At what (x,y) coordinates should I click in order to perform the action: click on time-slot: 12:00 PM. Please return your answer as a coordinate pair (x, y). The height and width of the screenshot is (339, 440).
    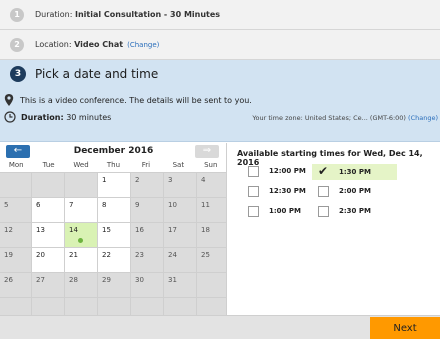
    Looking at the image, I should click on (277, 171).